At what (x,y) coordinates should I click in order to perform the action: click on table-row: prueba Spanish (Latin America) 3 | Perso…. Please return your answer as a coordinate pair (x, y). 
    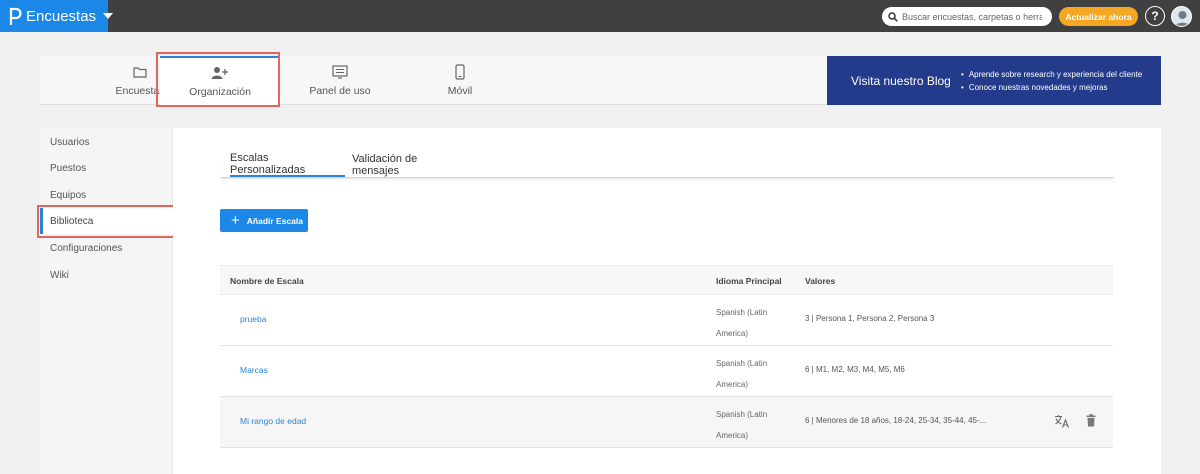
    Looking at the image, I should click on (666, 320).